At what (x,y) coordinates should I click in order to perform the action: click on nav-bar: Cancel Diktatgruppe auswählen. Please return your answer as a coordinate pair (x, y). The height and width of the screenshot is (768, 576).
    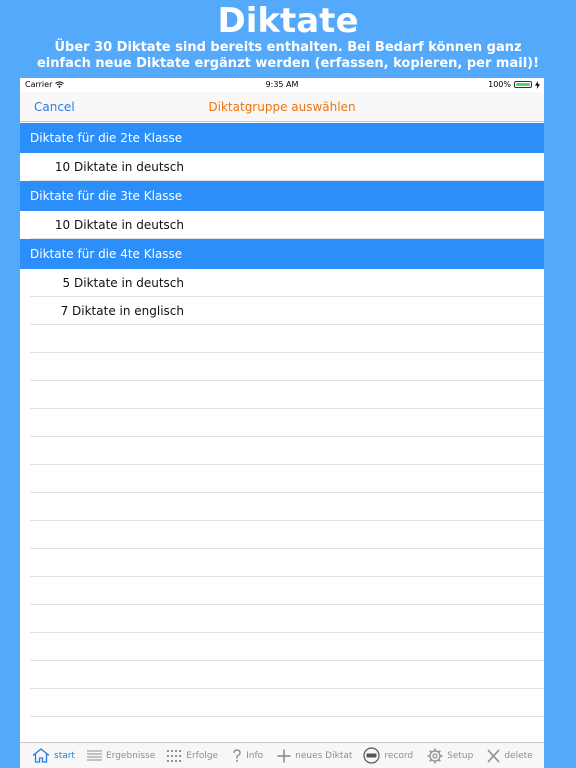
    Looking at the image, I should click on (282, 107).